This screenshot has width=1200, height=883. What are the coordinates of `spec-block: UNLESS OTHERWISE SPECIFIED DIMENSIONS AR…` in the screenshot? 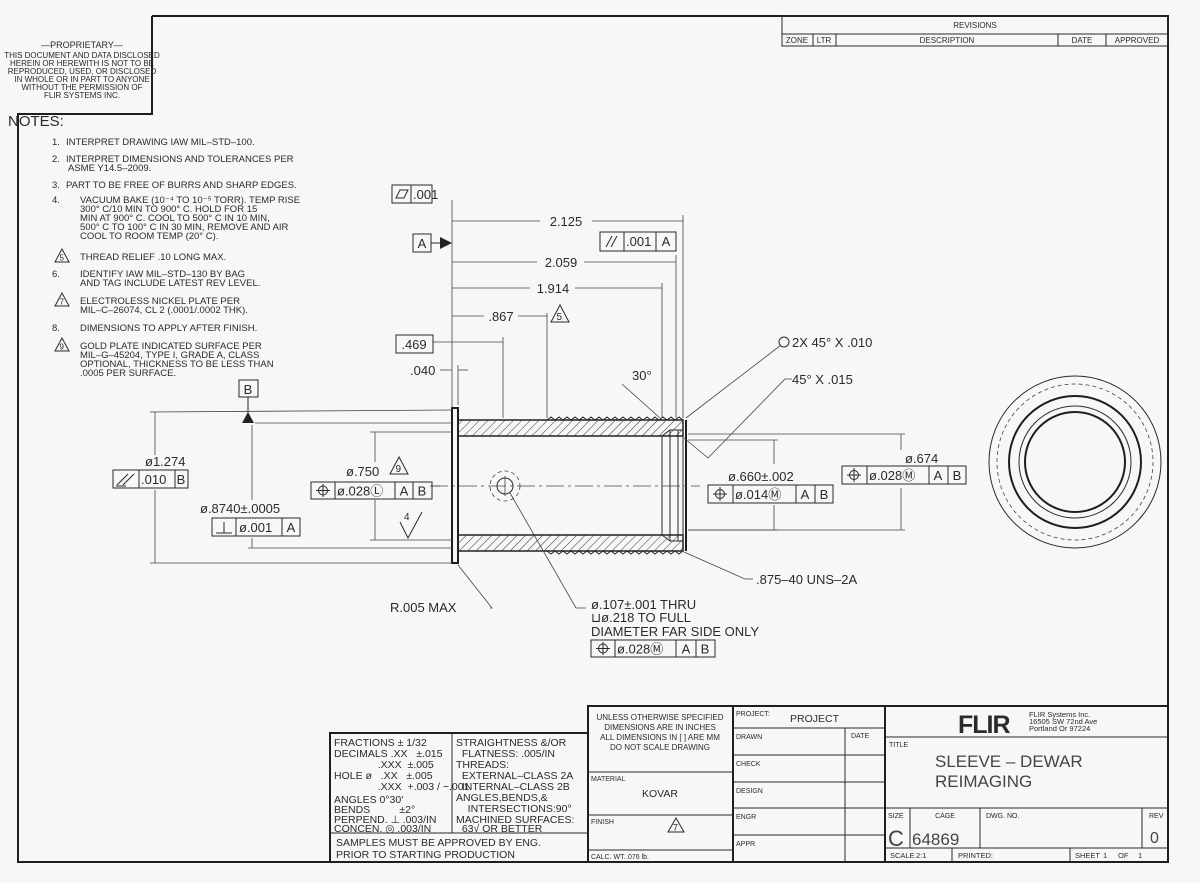 It's located at (660, 784).